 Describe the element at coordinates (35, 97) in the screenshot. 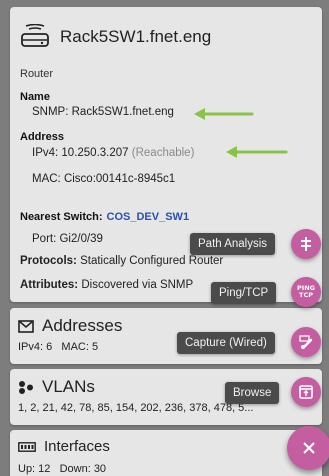

I see `name-label: Name` at that location.